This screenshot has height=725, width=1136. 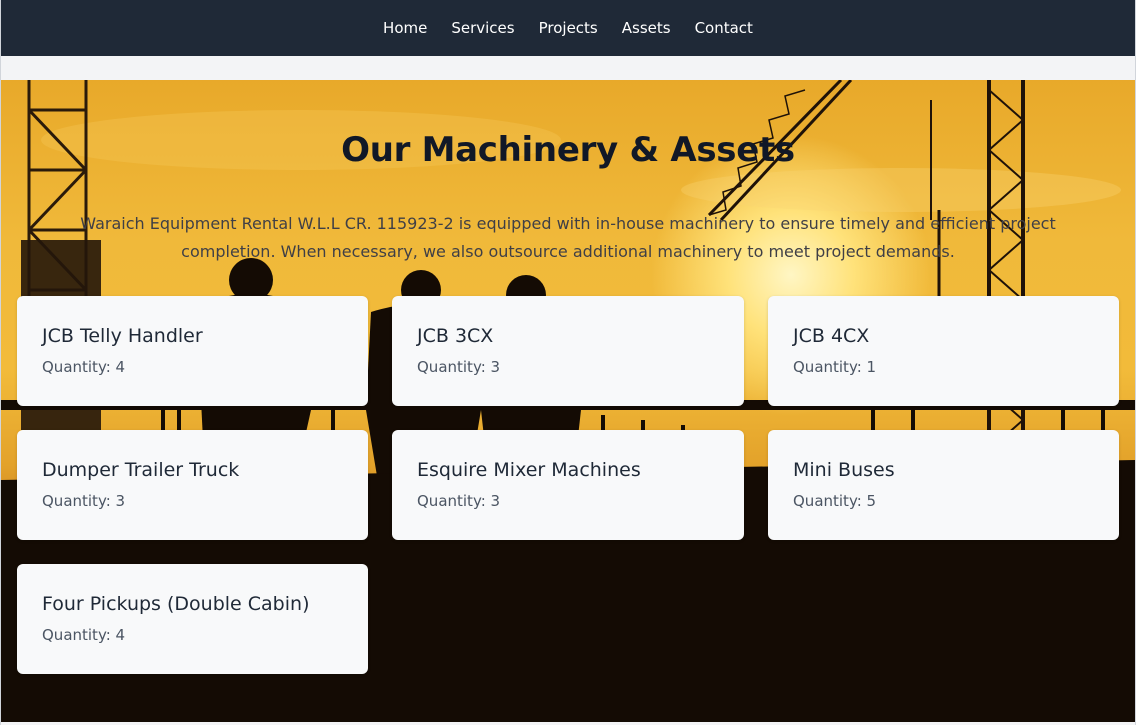 I want to click on asset-name: Mini Buses, so click(x=844, y=470).